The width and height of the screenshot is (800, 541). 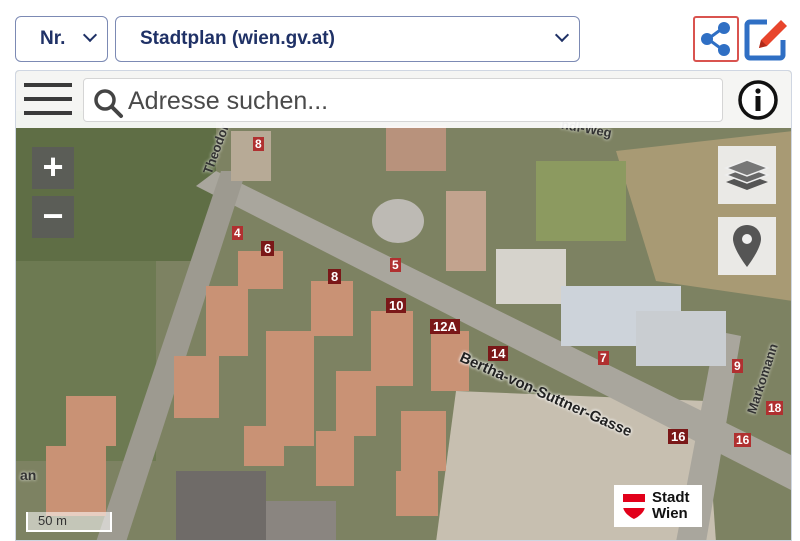 I want to click on map-search-bar, so click(x=403, y=99).